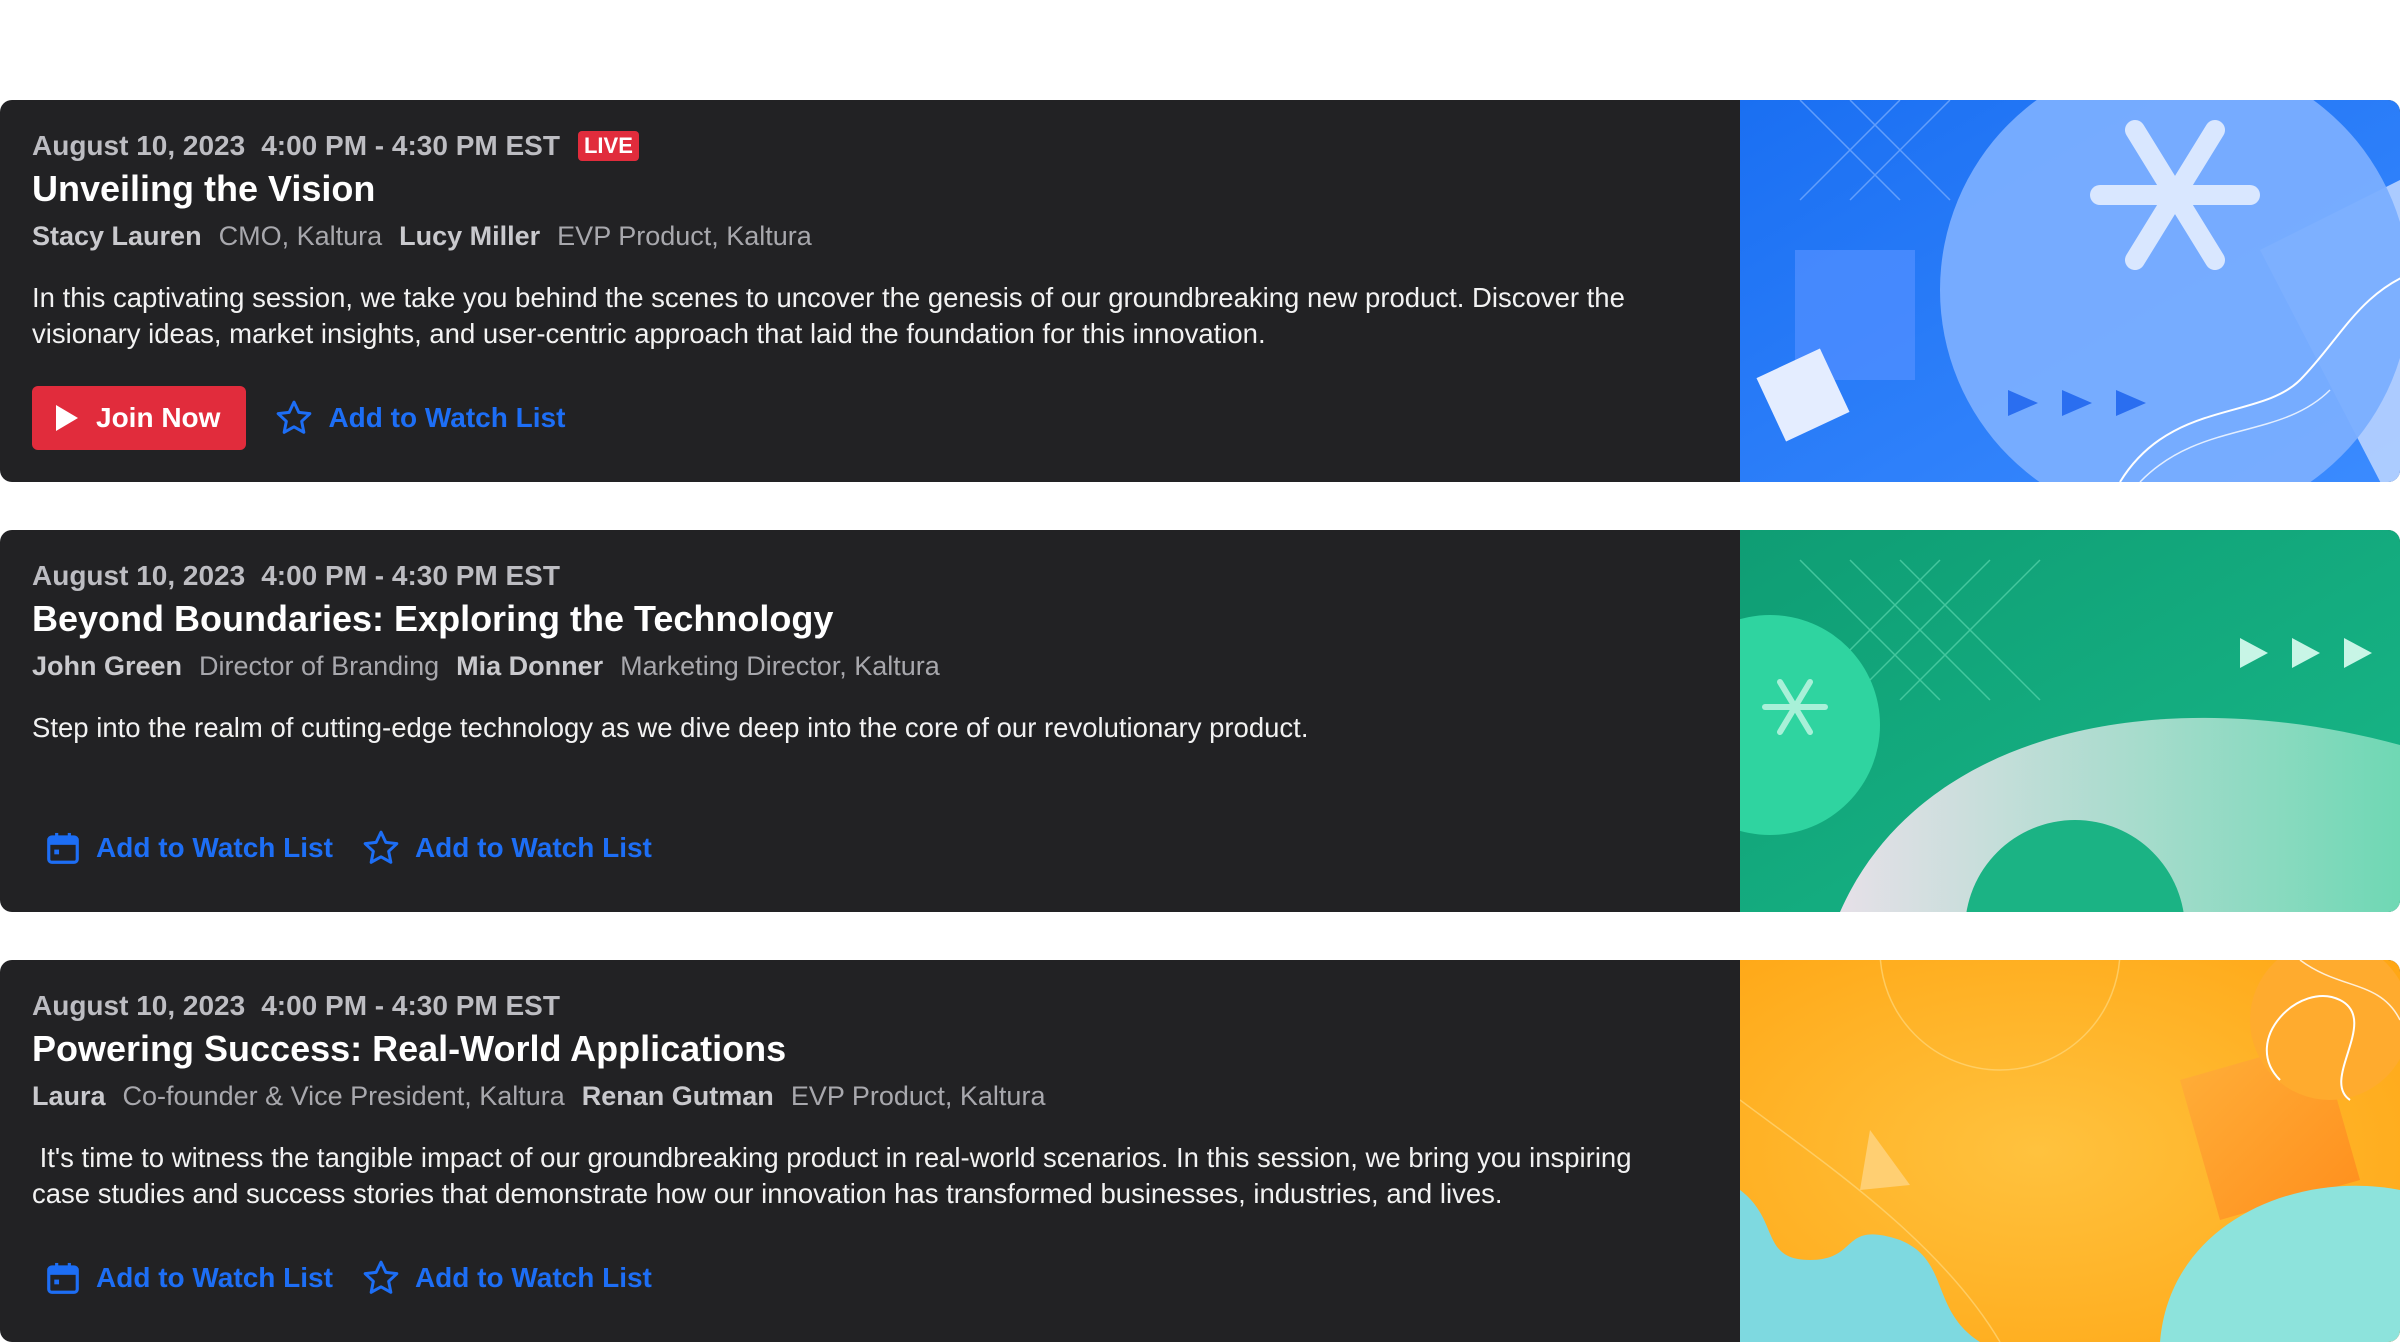  Describe the element at coordinates (67, 418) in the screenshot. I see `play-icon` at that location.